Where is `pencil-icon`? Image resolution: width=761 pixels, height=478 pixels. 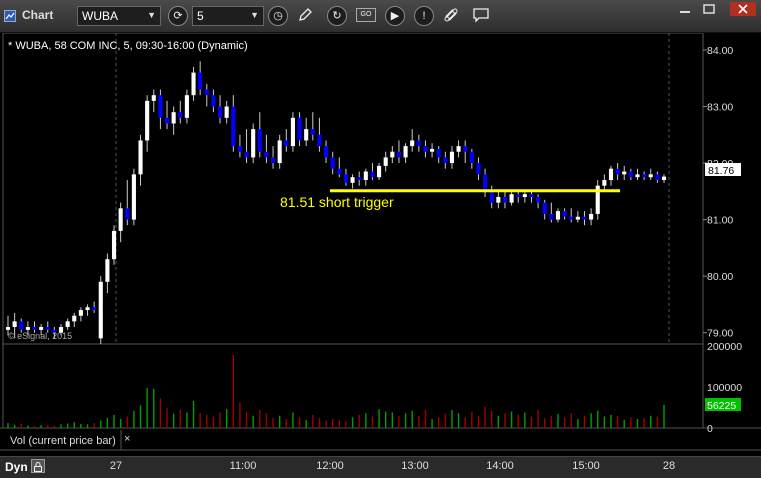 pencil-icon is located at coordinates (305, 17).